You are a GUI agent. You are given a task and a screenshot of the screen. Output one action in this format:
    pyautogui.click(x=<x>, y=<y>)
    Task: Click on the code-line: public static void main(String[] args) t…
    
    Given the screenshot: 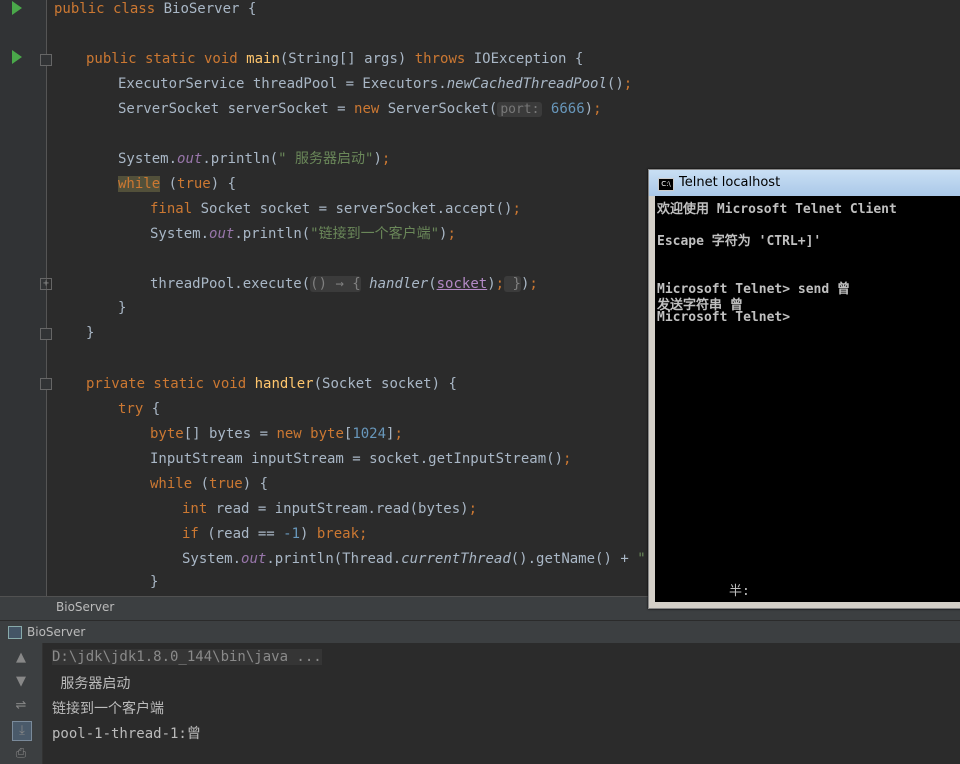 What is the action you would take?
    pyautogui.click(x=335, y=59)
    